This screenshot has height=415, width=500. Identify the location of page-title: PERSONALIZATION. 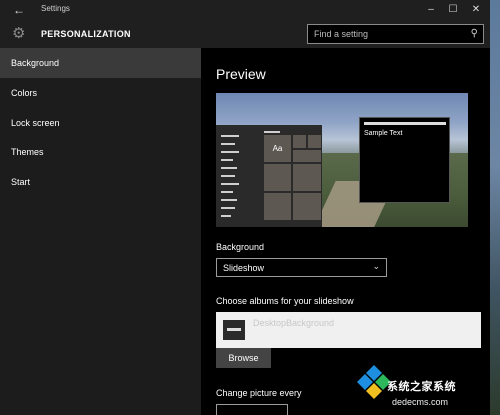
(86, 34).